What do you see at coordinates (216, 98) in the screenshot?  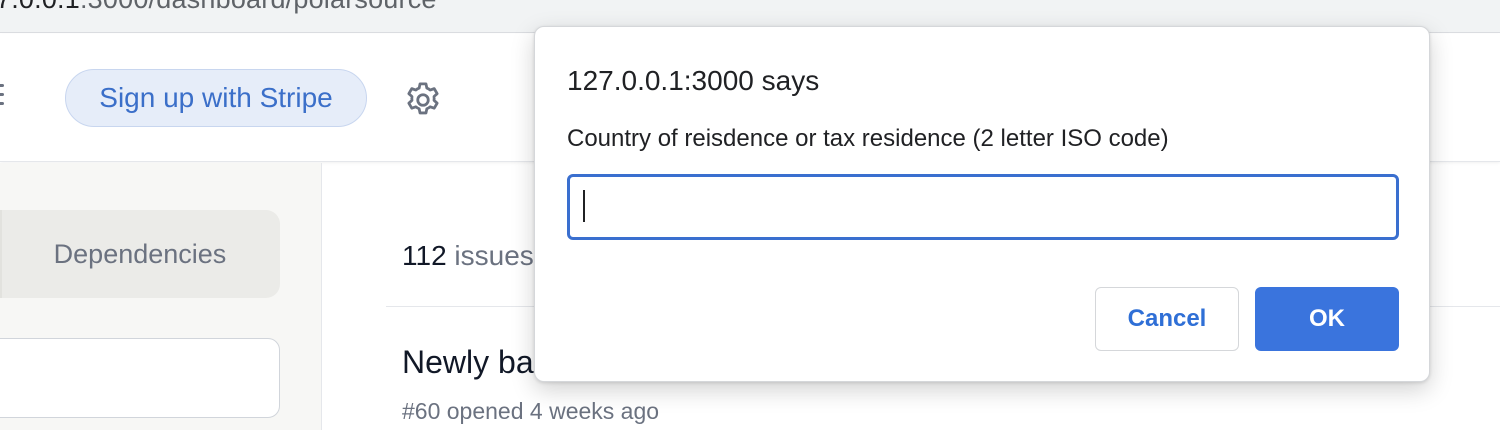 I see `sign-up-with-stripe-button: Sign up with Stripe` at bounding box center [216, 98].